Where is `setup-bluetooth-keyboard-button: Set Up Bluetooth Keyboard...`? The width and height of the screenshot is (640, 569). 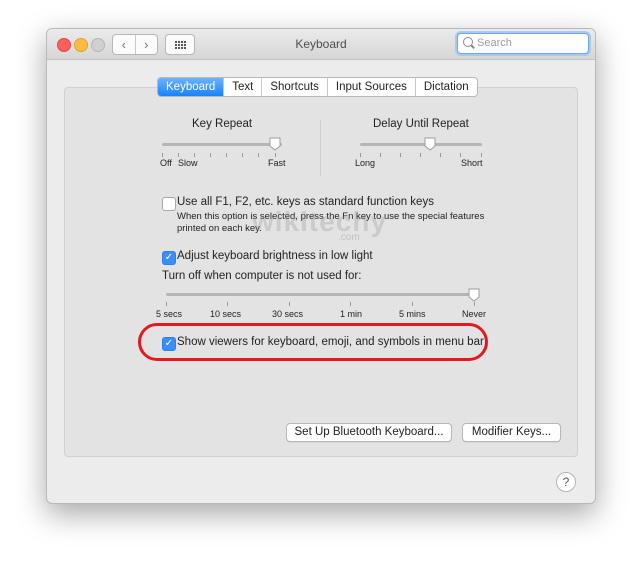
setup-bluetooth-keyboard-button: Set Up Bluetooth Keyboard... is located at coordinates (369, 432).